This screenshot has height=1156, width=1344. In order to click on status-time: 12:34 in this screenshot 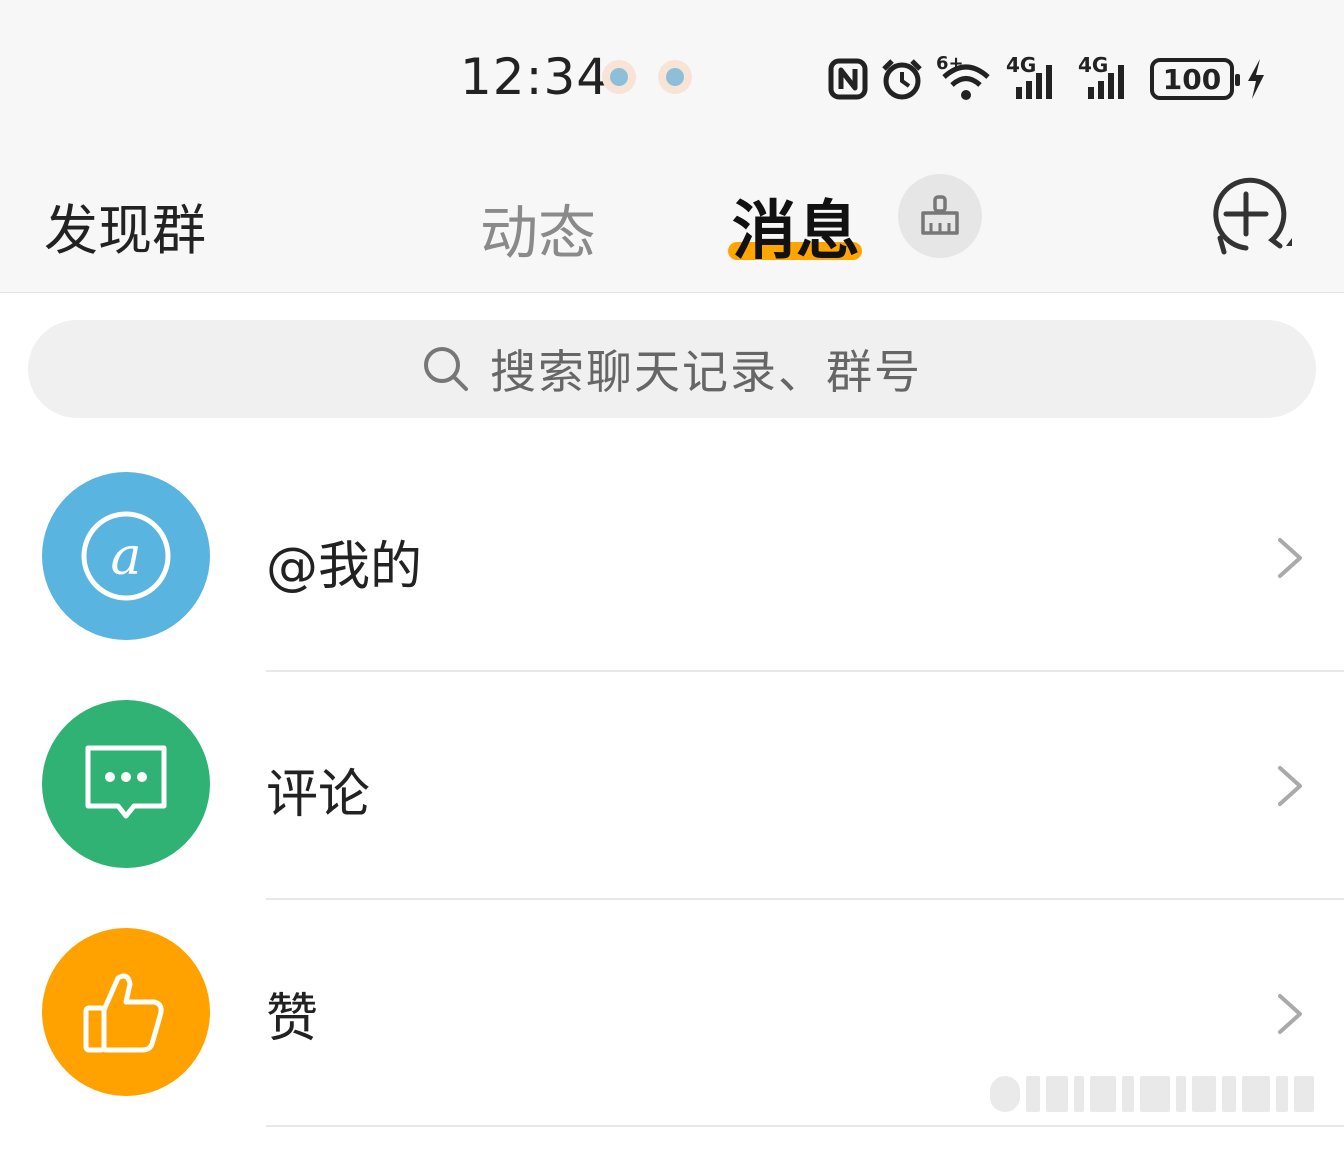, I will do `click(535, 77)`.